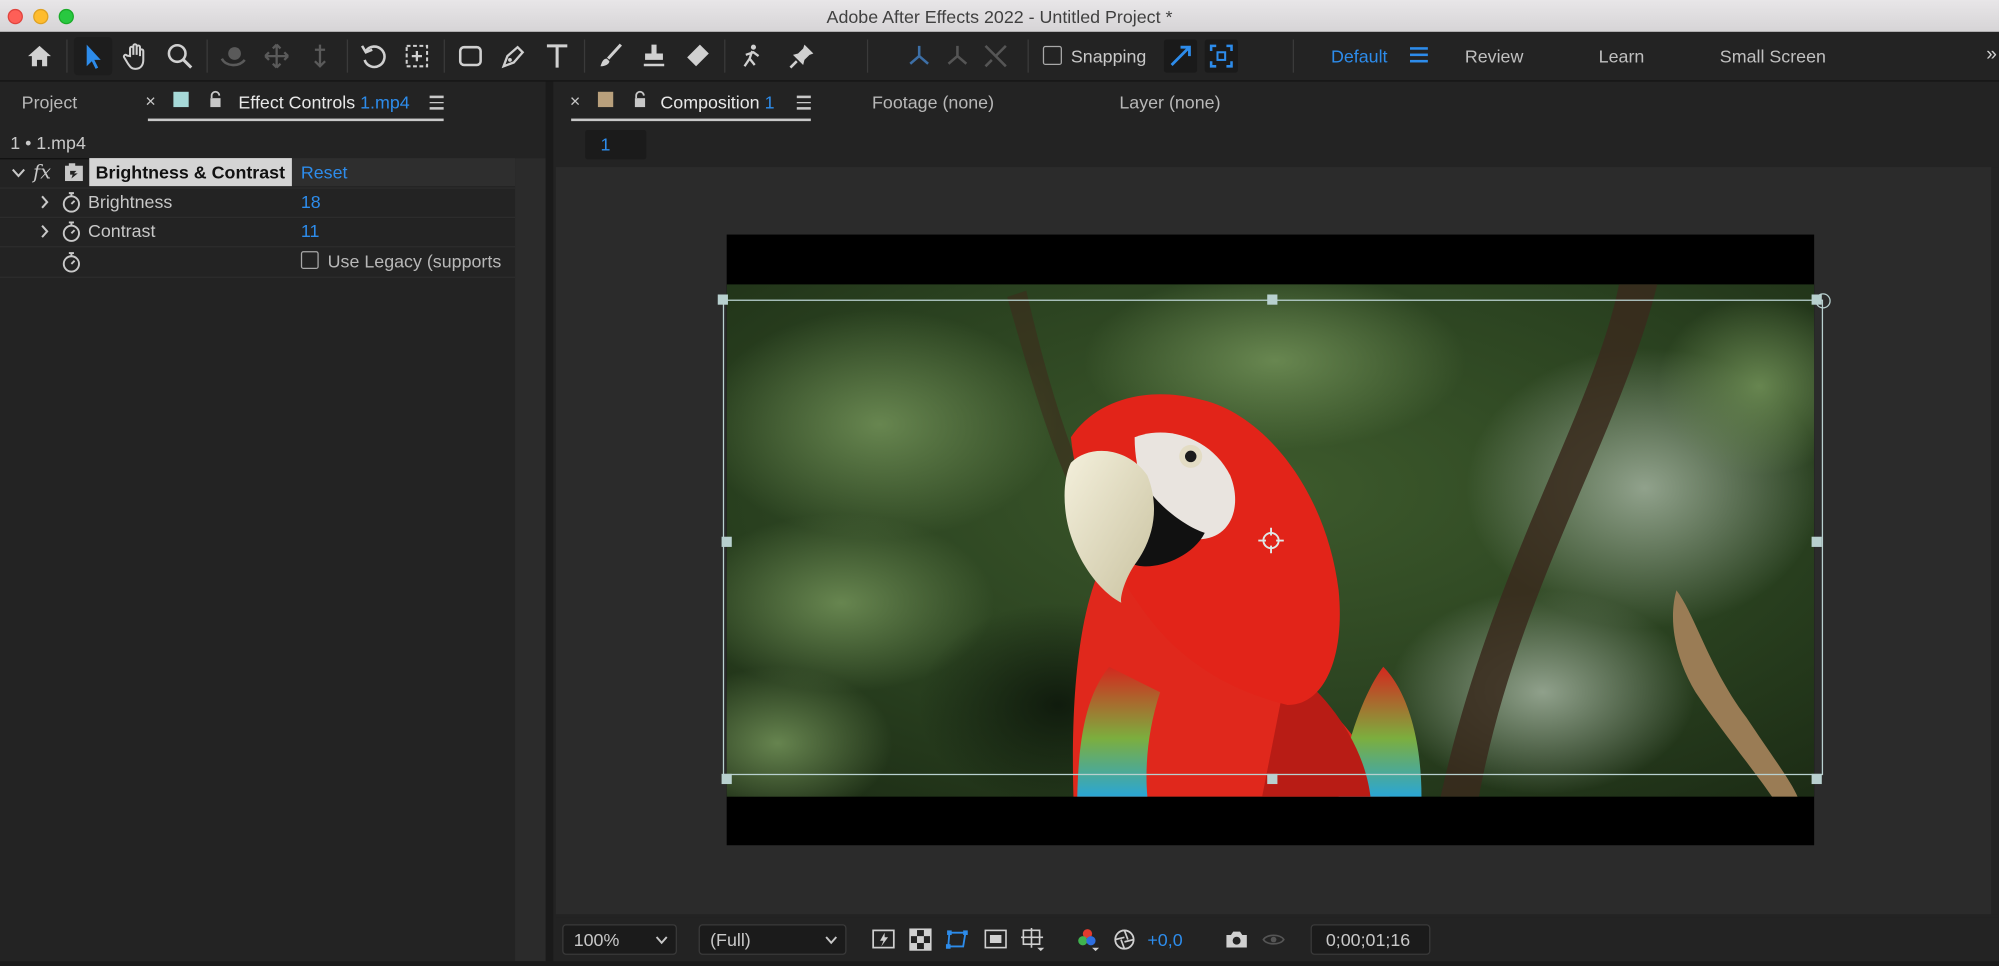 The image size is (1999, 966). I want to click on anchor-point-icon, so click(1271, 540).